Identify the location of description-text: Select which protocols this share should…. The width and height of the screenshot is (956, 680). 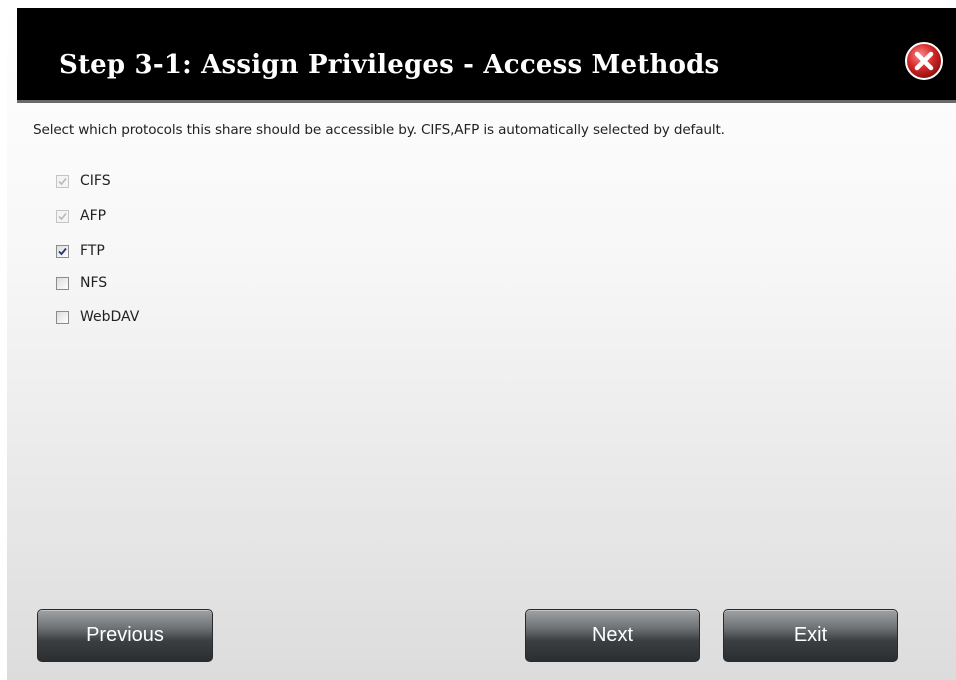
(379, 130).